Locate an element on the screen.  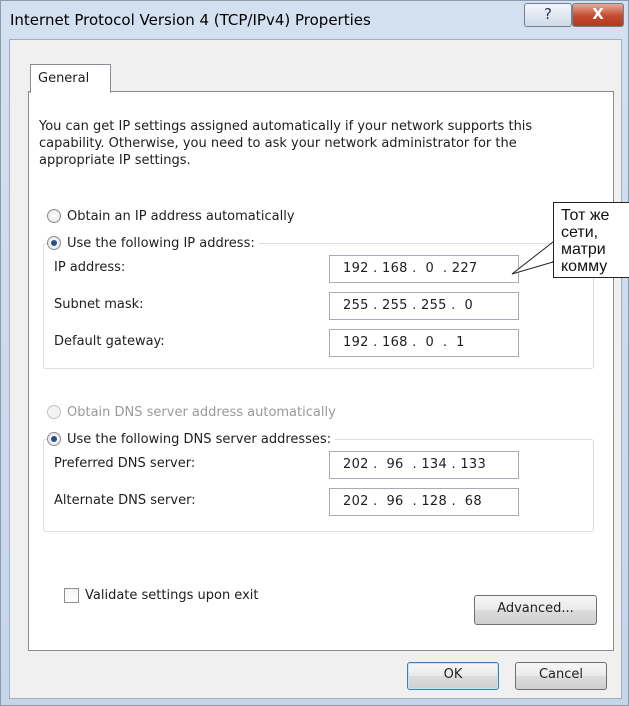
callout-line-2: сети, is located at coordinates (580, 232).